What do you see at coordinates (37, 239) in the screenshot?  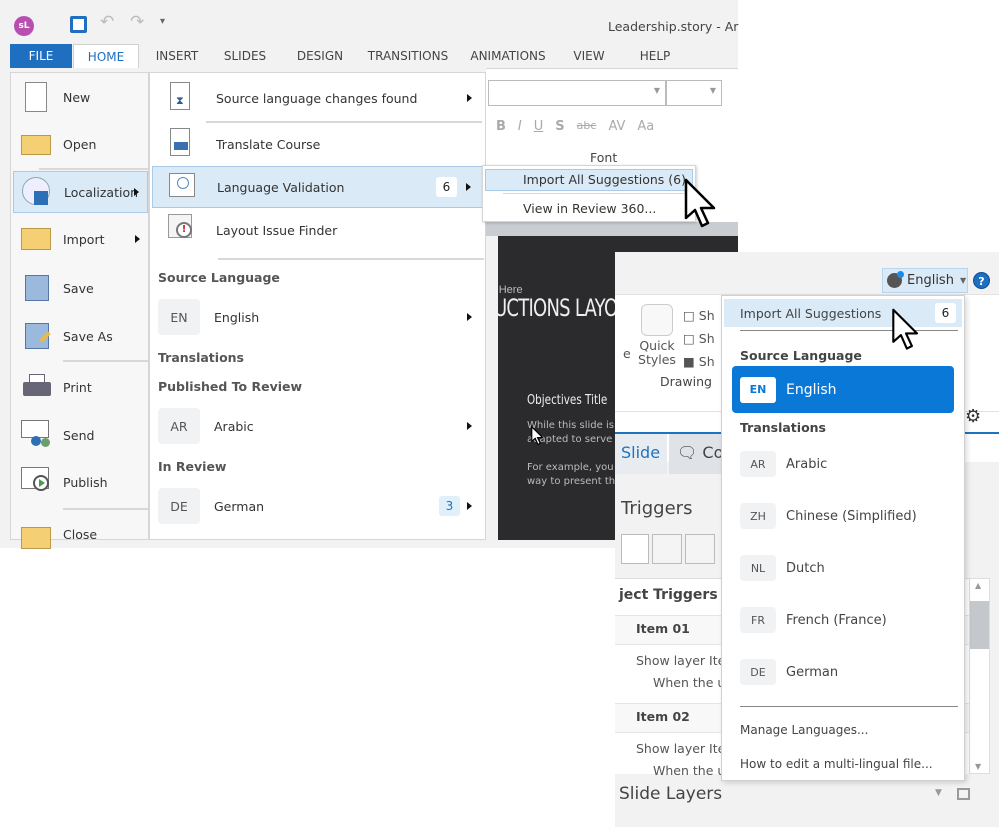 I see `import-icon` at bounding box center [37, 239].